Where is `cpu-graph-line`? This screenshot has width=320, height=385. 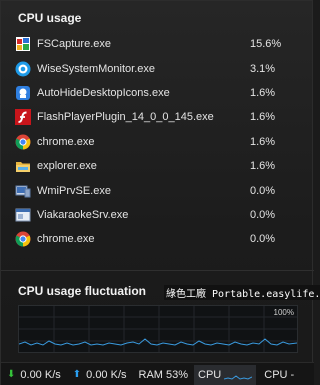
cpu-graph-line is located at coordinates (158, 342).